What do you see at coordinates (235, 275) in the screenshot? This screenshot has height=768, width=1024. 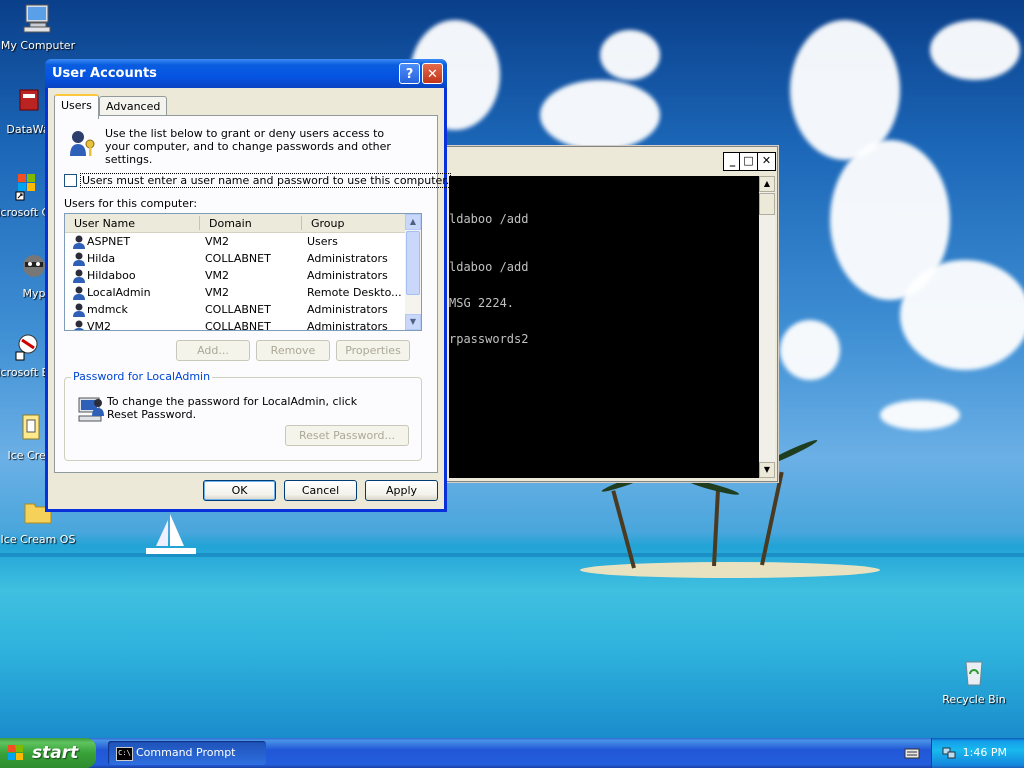 I see `table-row: Hildaboo VM2 Administrators` at bounding box center [235, 275].